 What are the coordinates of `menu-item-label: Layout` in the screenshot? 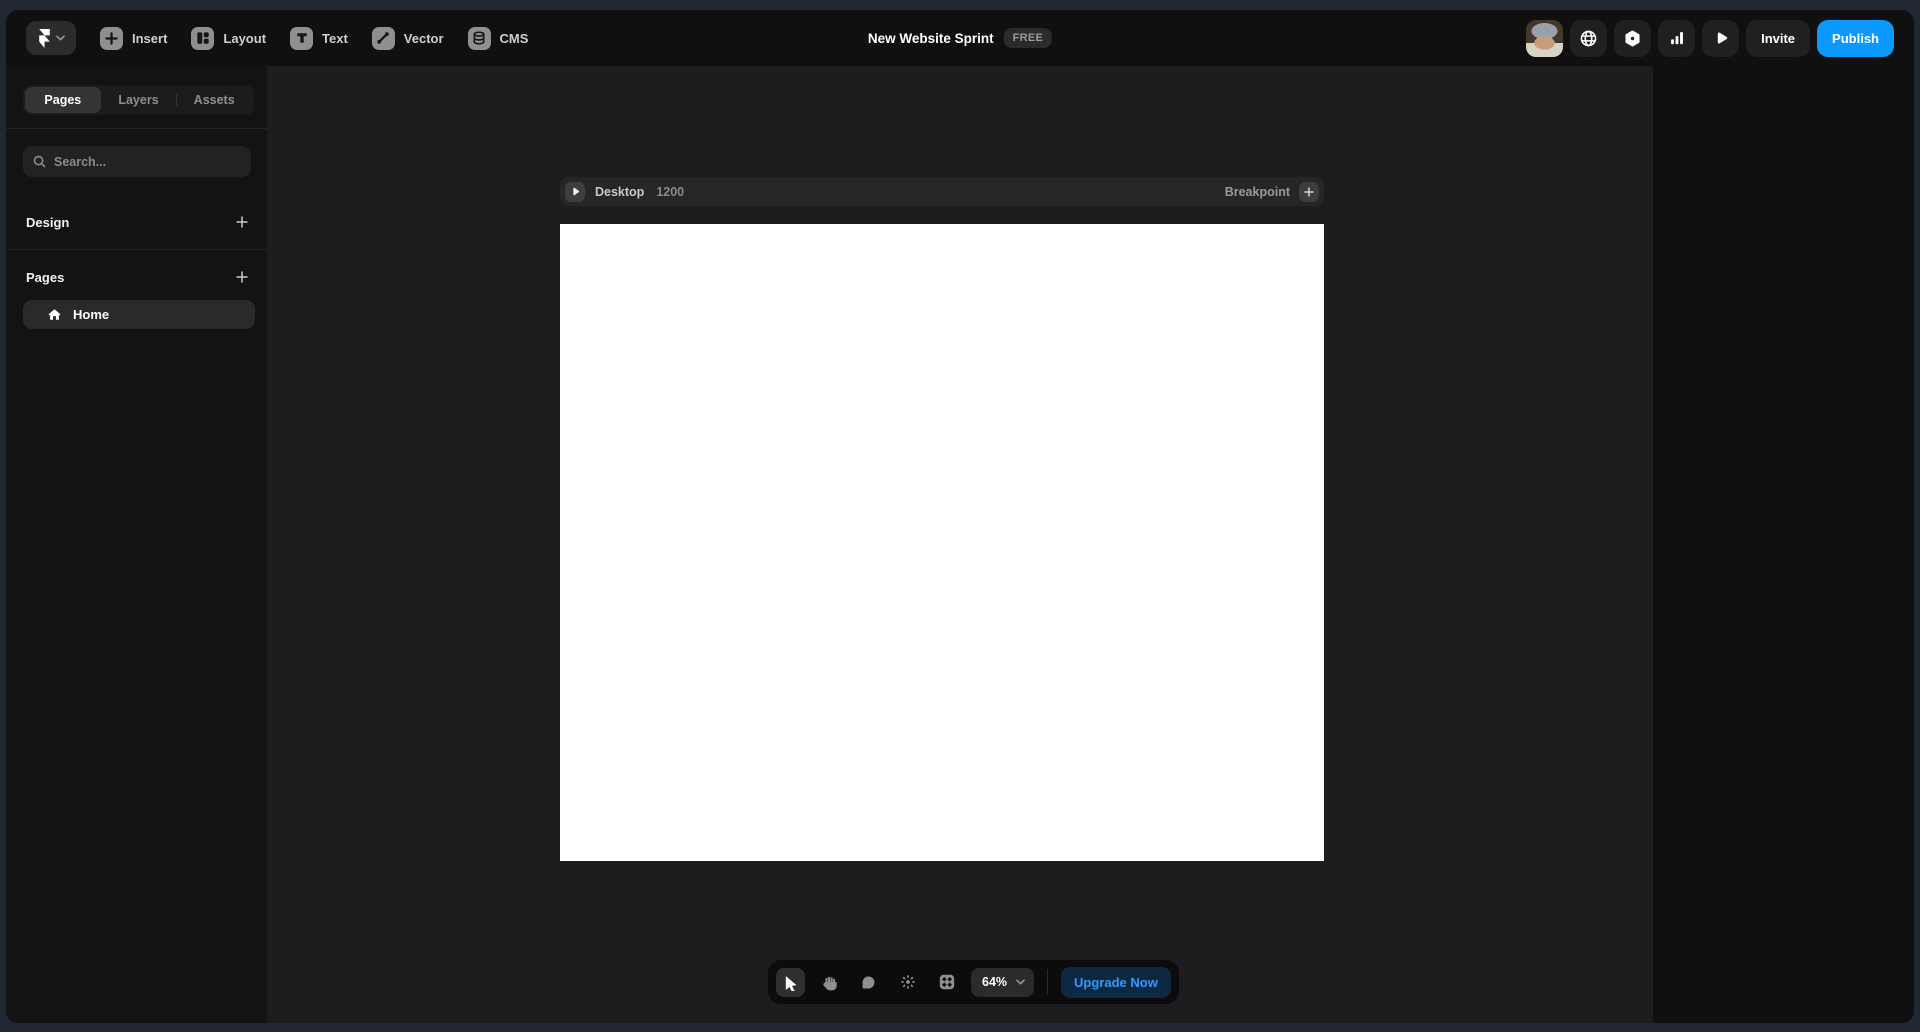 It's located at (245, 38).